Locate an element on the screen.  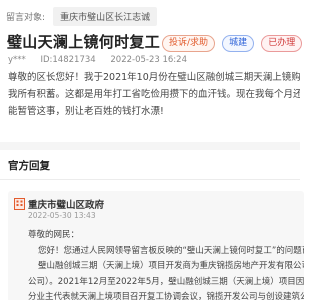
section-divider is located at coordinates (150, 146).